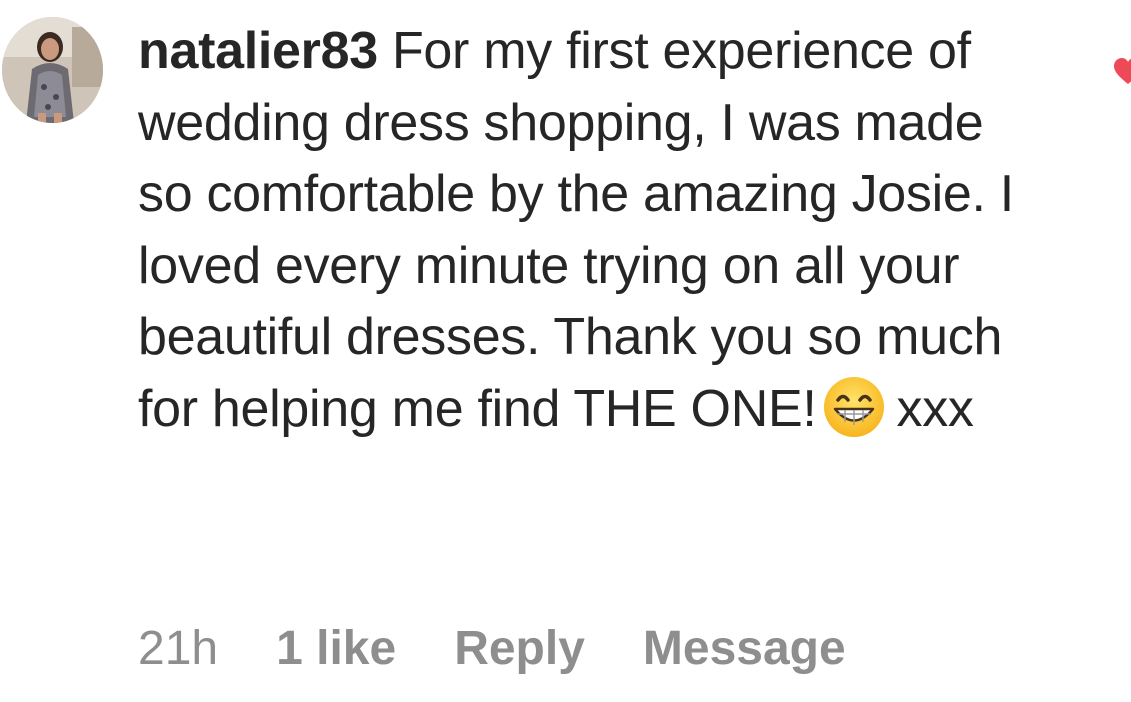 This screenshot has height=702, width=1131. What do you see at coordinates (854, 407) in the screenshot?
I see `grinning-face-emoji-icon` at bounding box center [854, 407].